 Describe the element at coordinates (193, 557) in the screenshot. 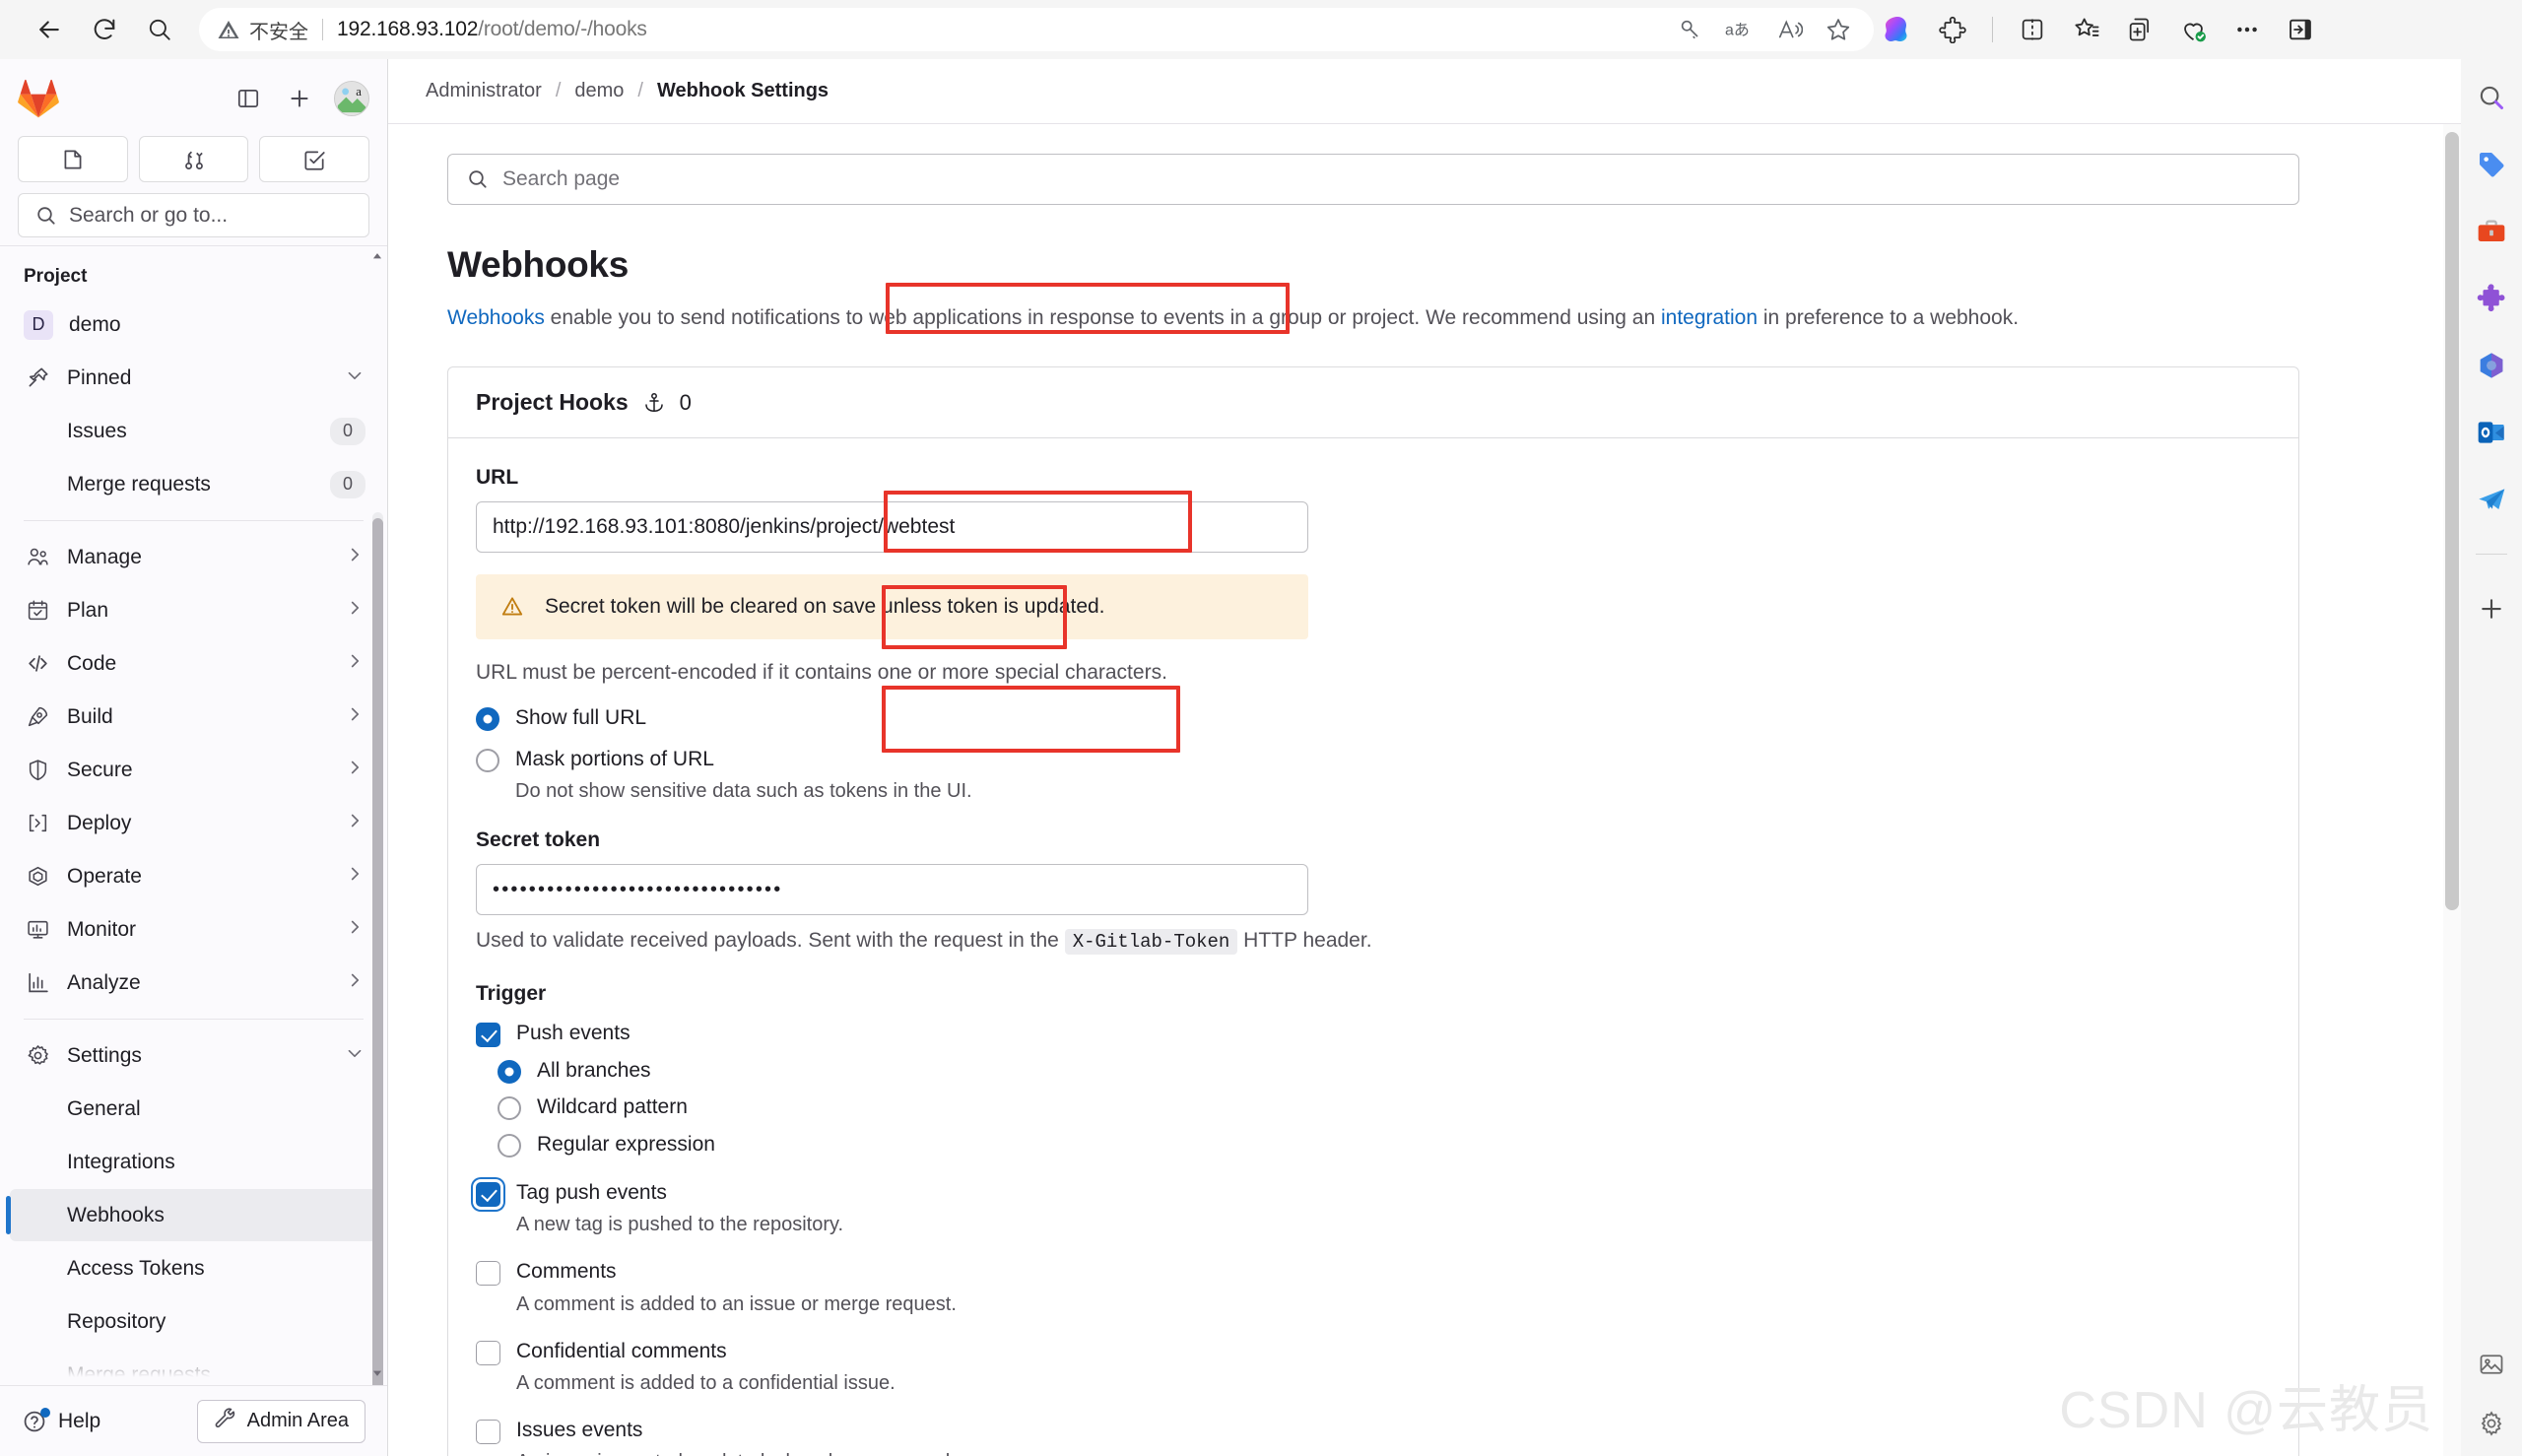

I see `sidebar-item-manage: Manage` at that location.